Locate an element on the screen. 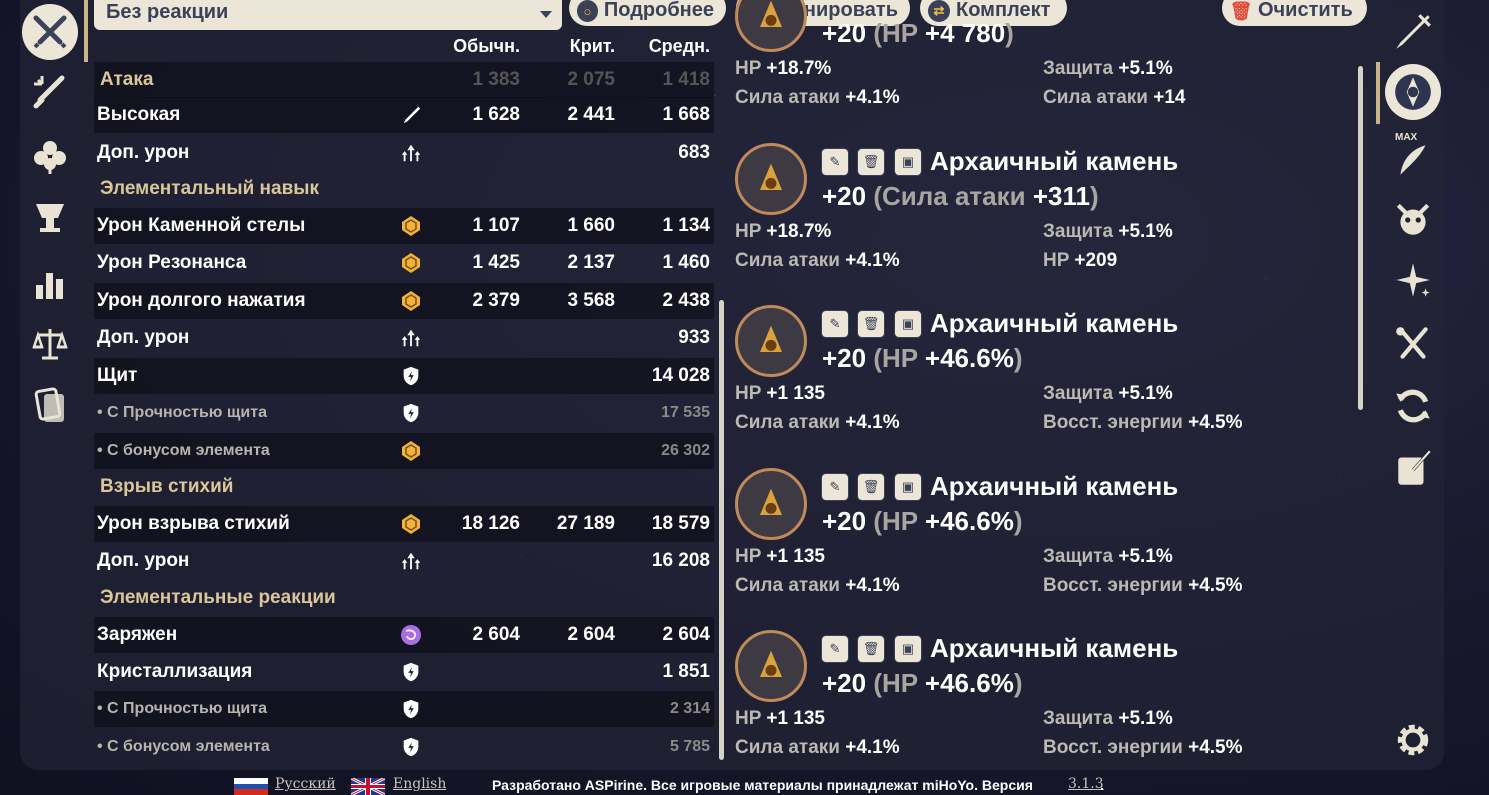  nav-characters-icon is located at coordinates (50, 406).